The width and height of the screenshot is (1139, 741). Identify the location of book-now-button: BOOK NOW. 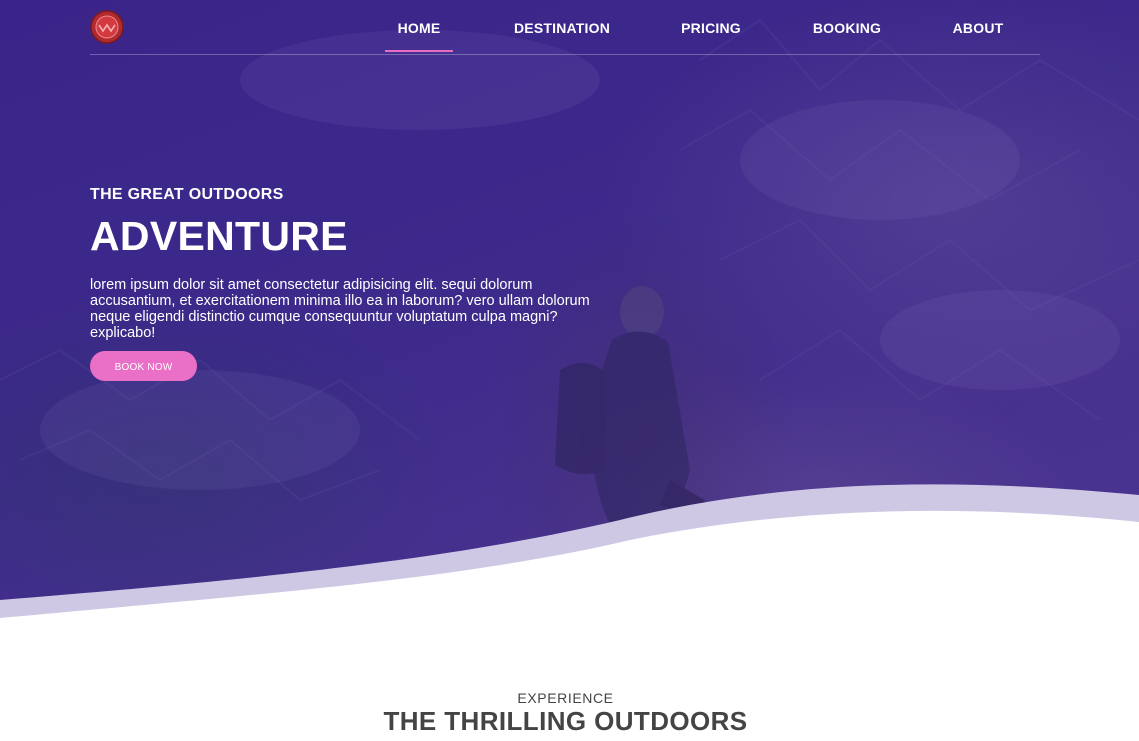
(143, 366).